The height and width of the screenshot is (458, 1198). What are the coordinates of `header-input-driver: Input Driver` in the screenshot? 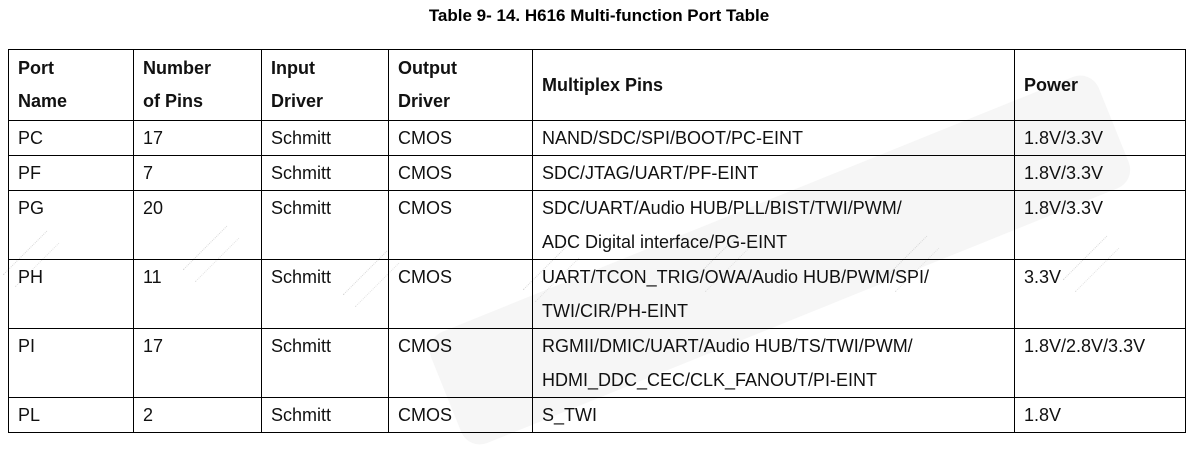 It's located at (325, 85).